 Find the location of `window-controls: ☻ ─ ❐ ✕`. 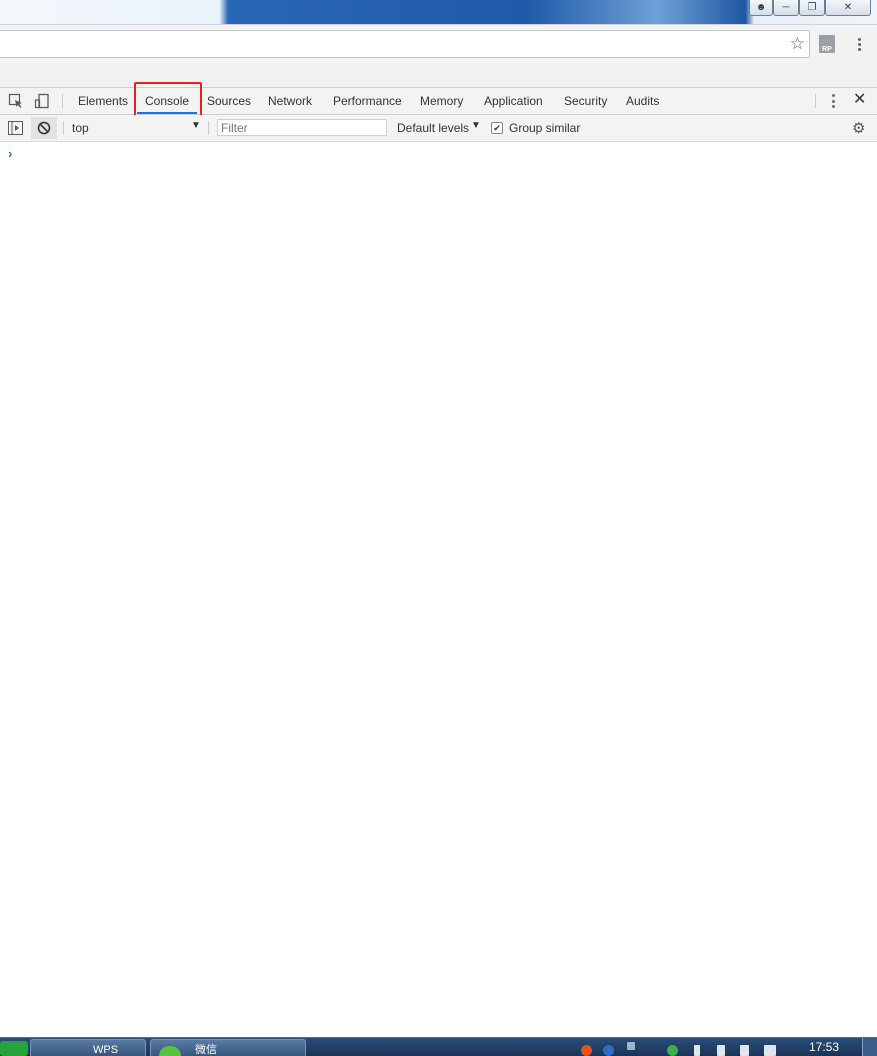

window-controls: ☻ ─ ❐ ✕ is located at coordinates (810, 8).